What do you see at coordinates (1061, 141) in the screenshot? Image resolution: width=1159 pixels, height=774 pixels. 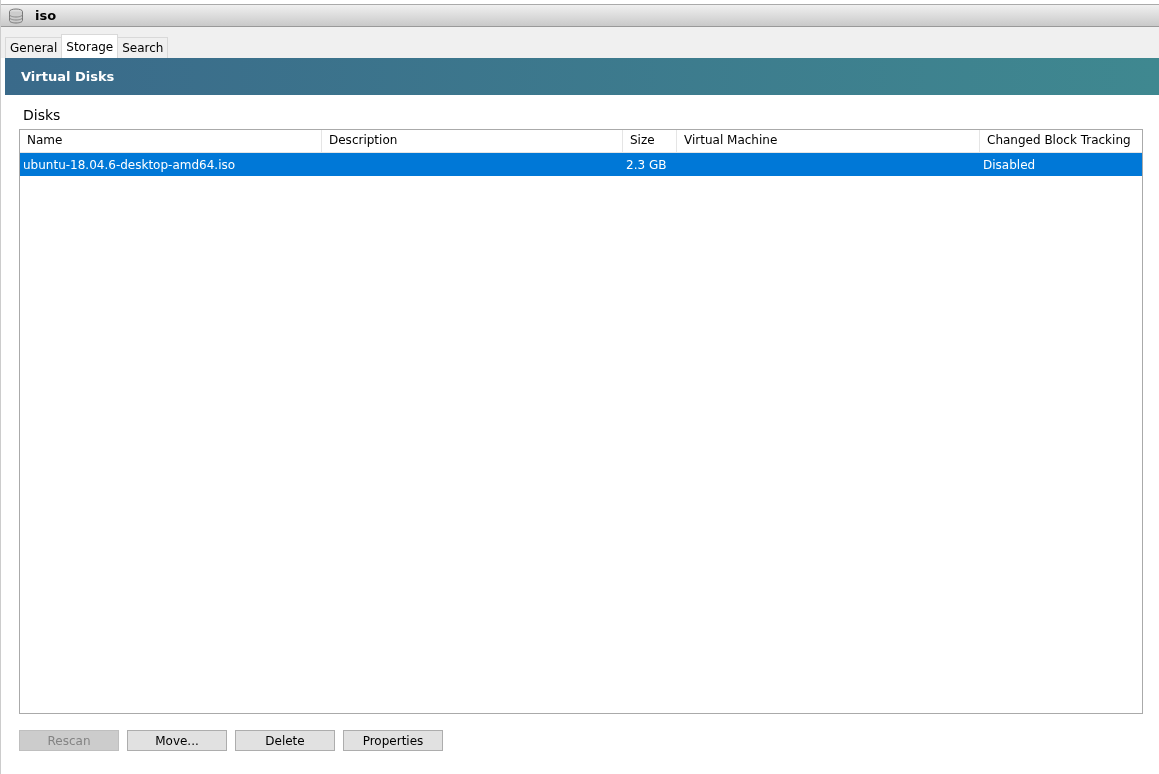 I see `column-header: Changed Block Tracking` at bounding box center [1061, 141].